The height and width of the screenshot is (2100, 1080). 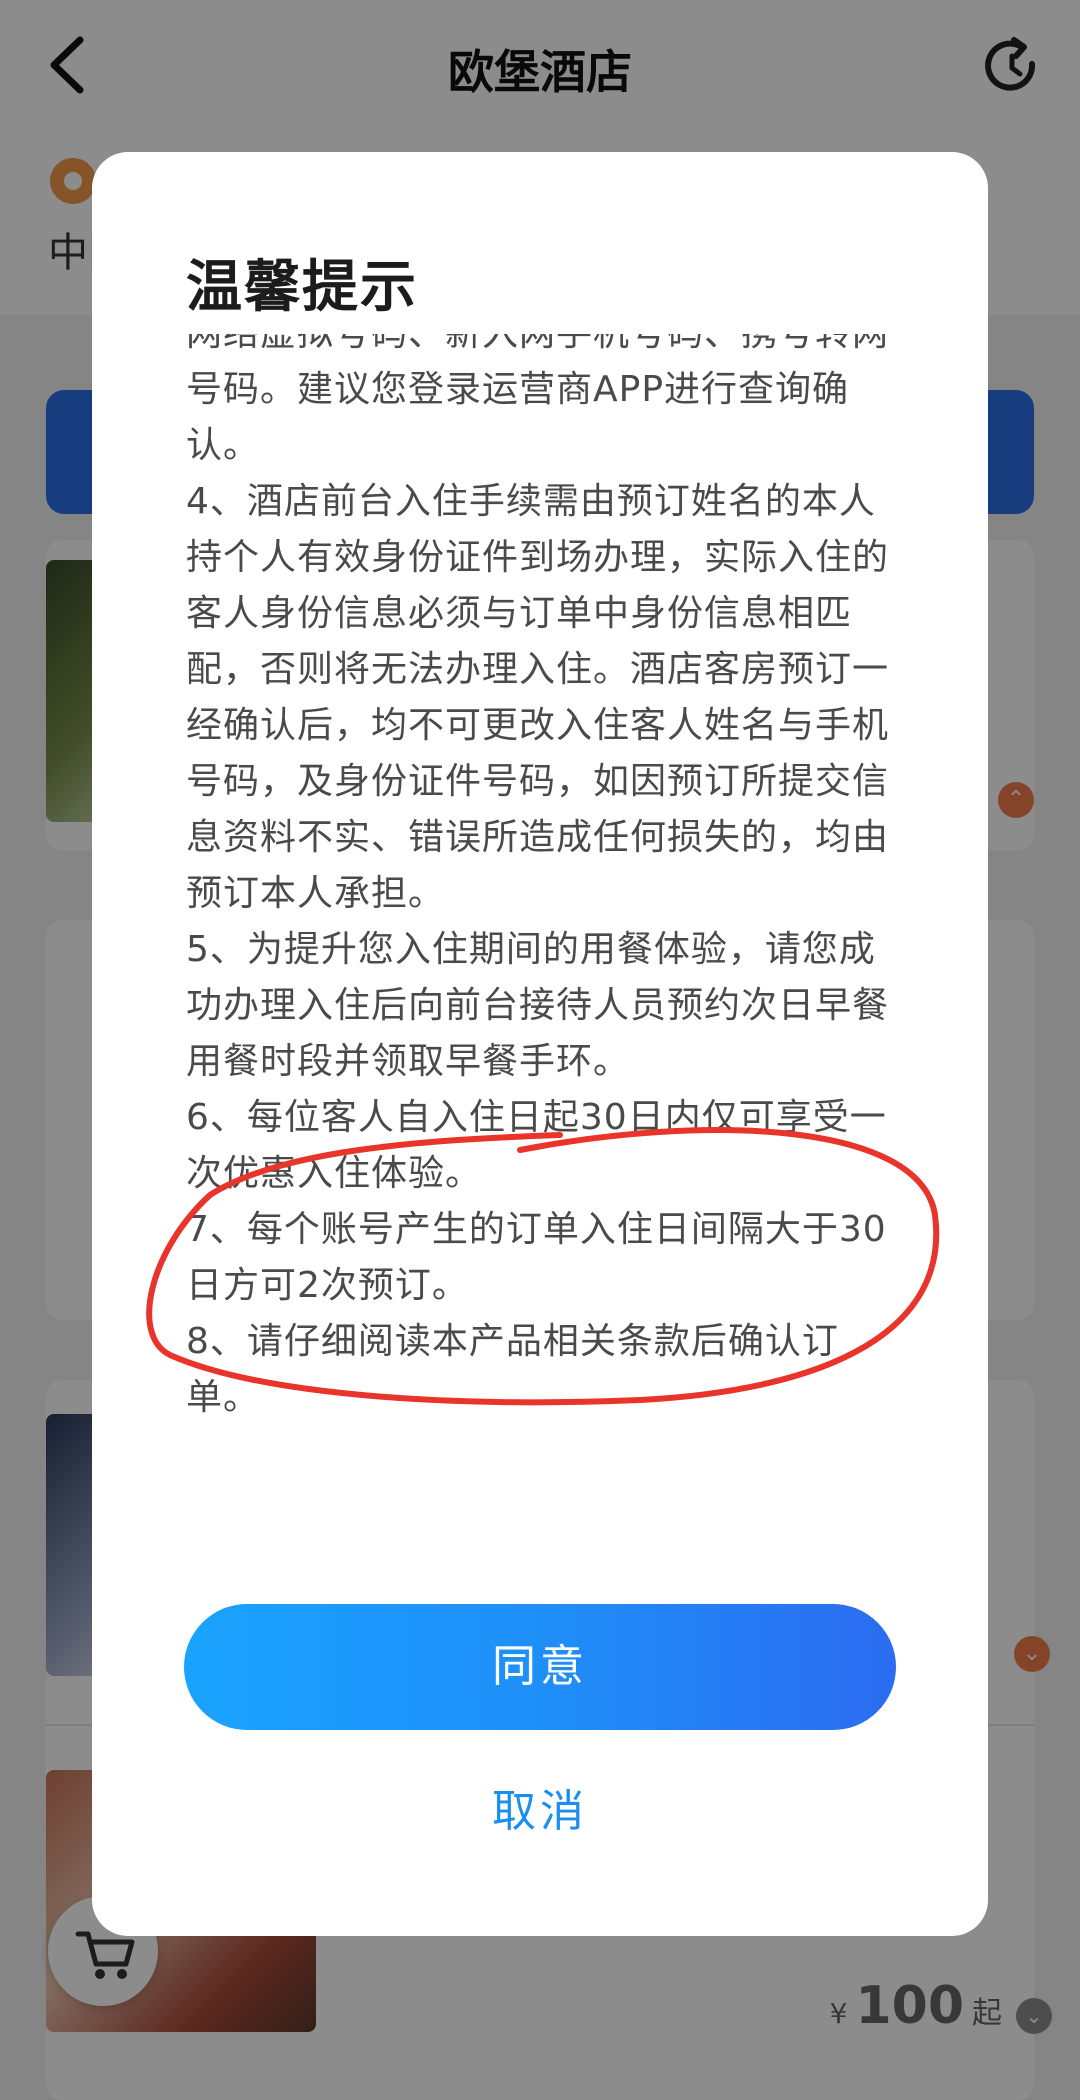 I want to click on dialog-title: 温馨提示, so click(x=302, y=287).